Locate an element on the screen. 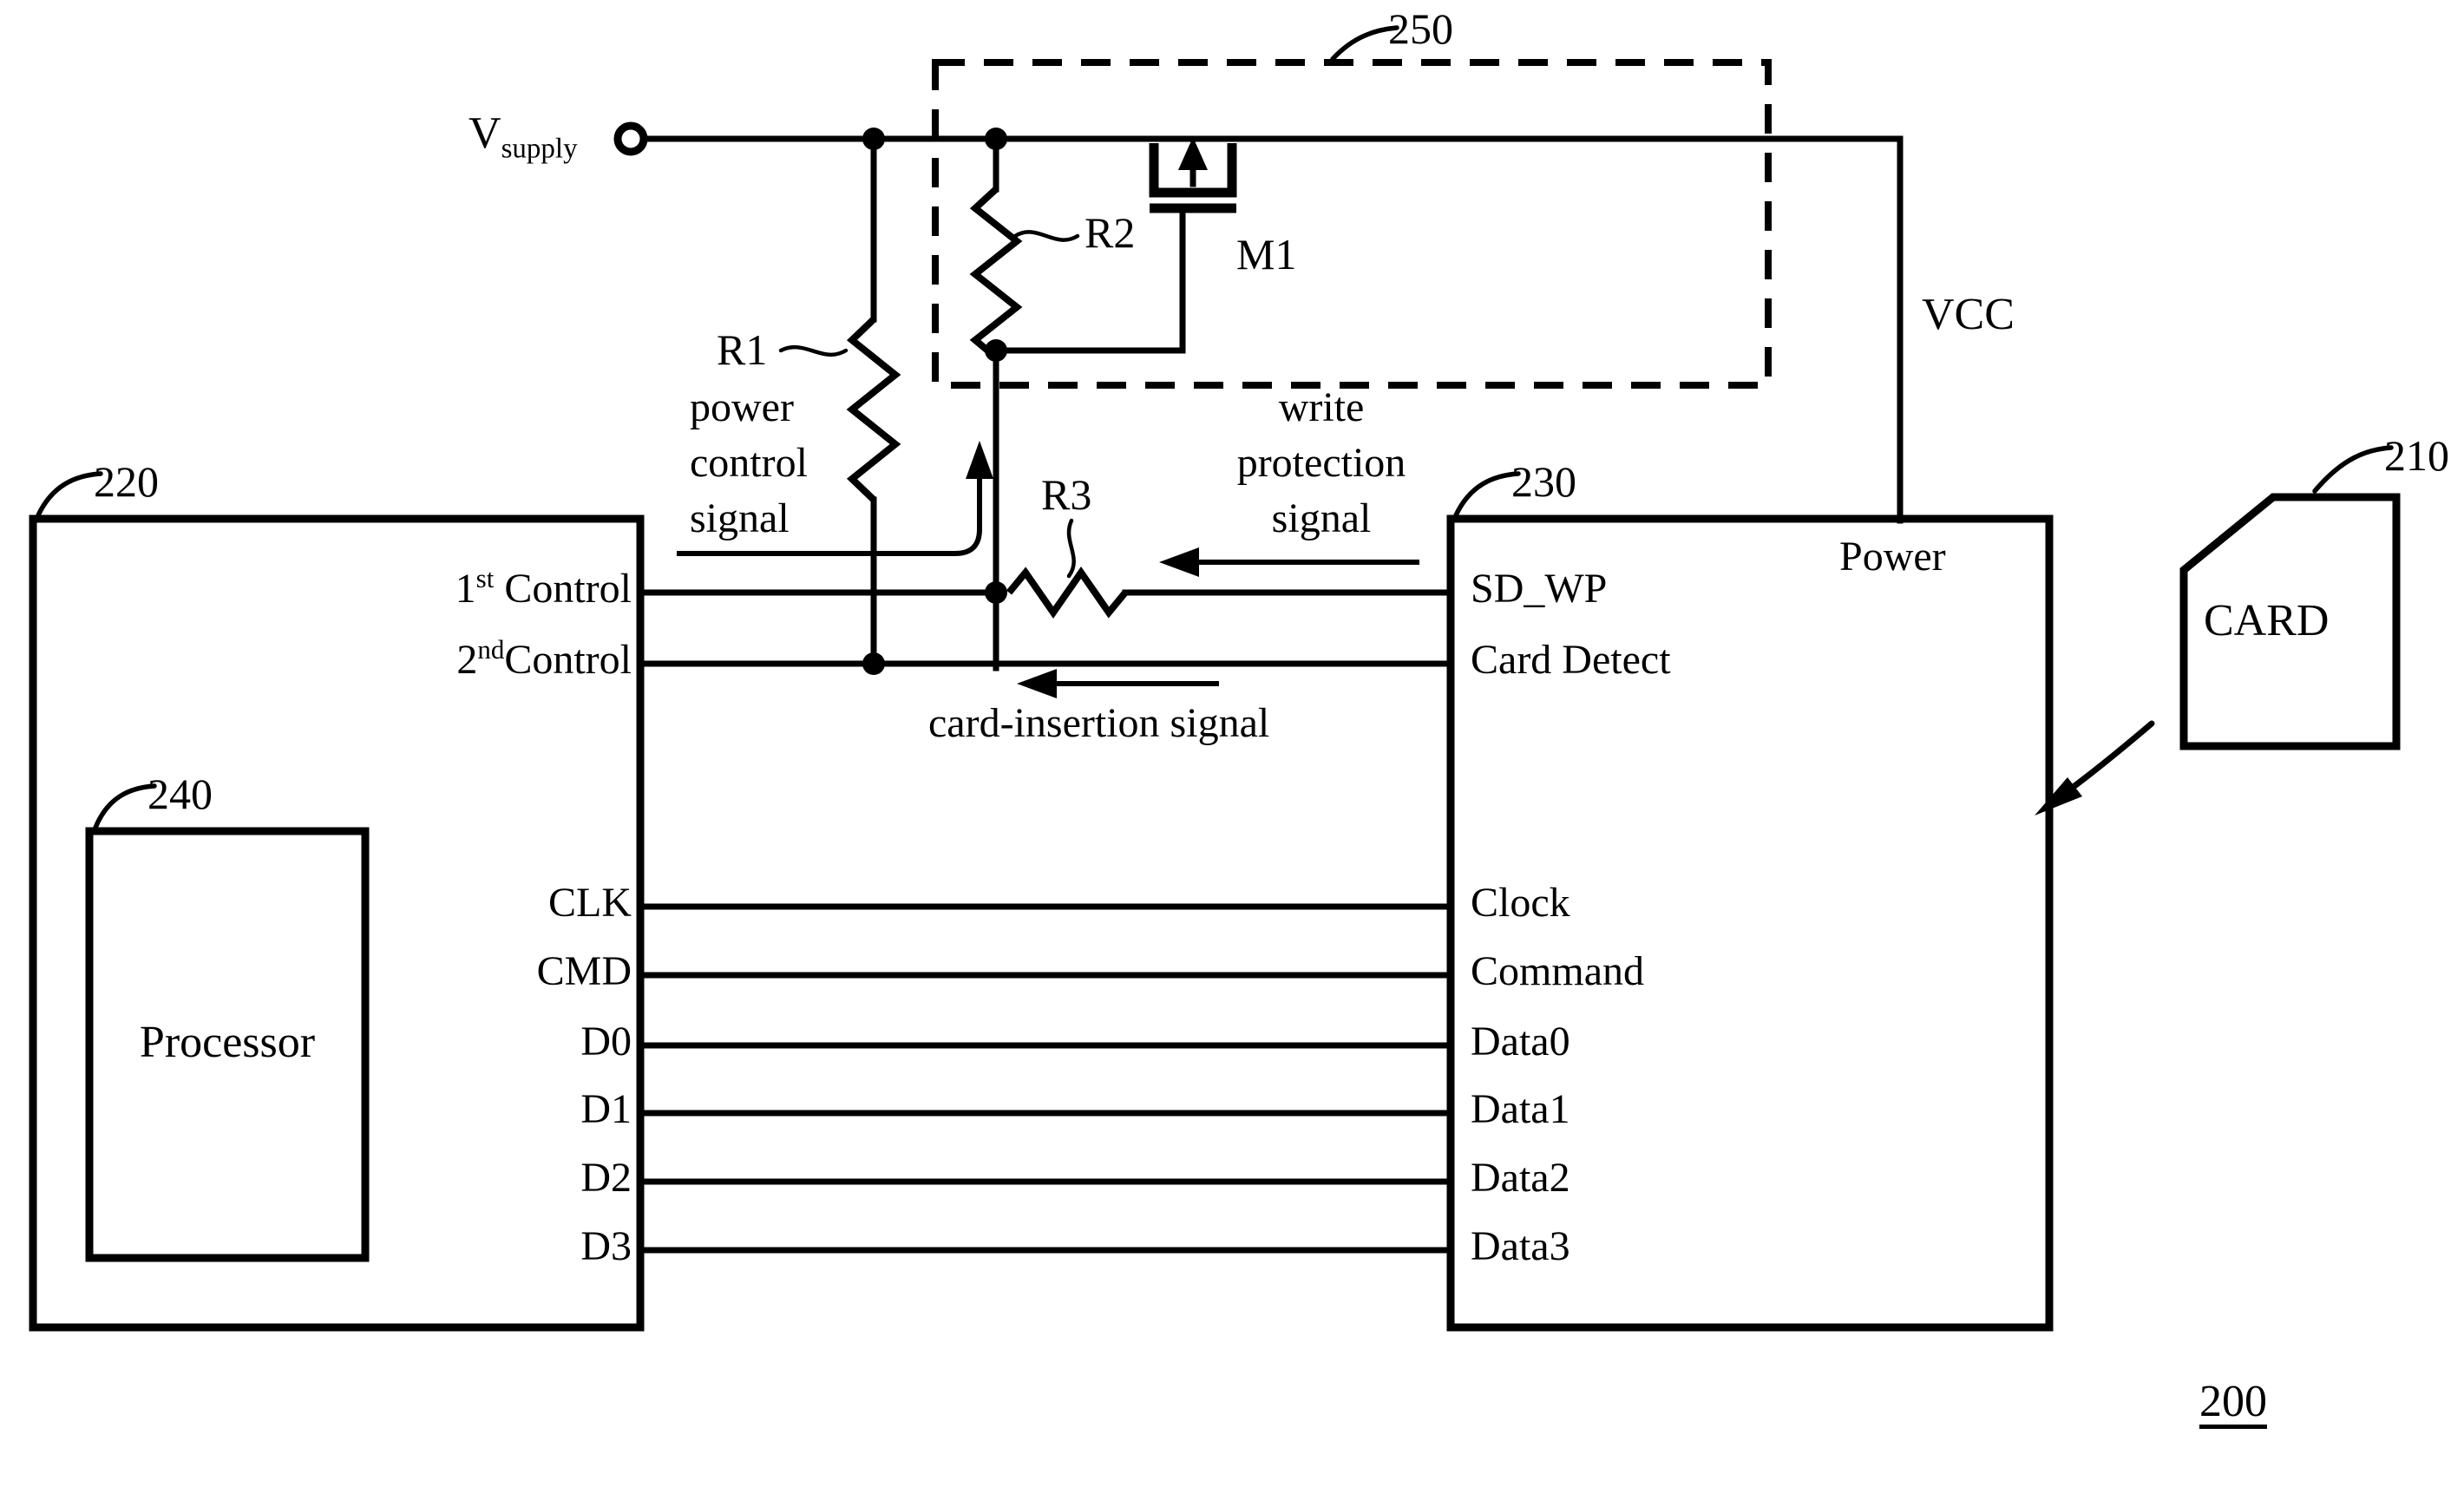 The image size is (2464, 1487). host-pin-second-control-sup: nd is located at coordinates (491, 649).